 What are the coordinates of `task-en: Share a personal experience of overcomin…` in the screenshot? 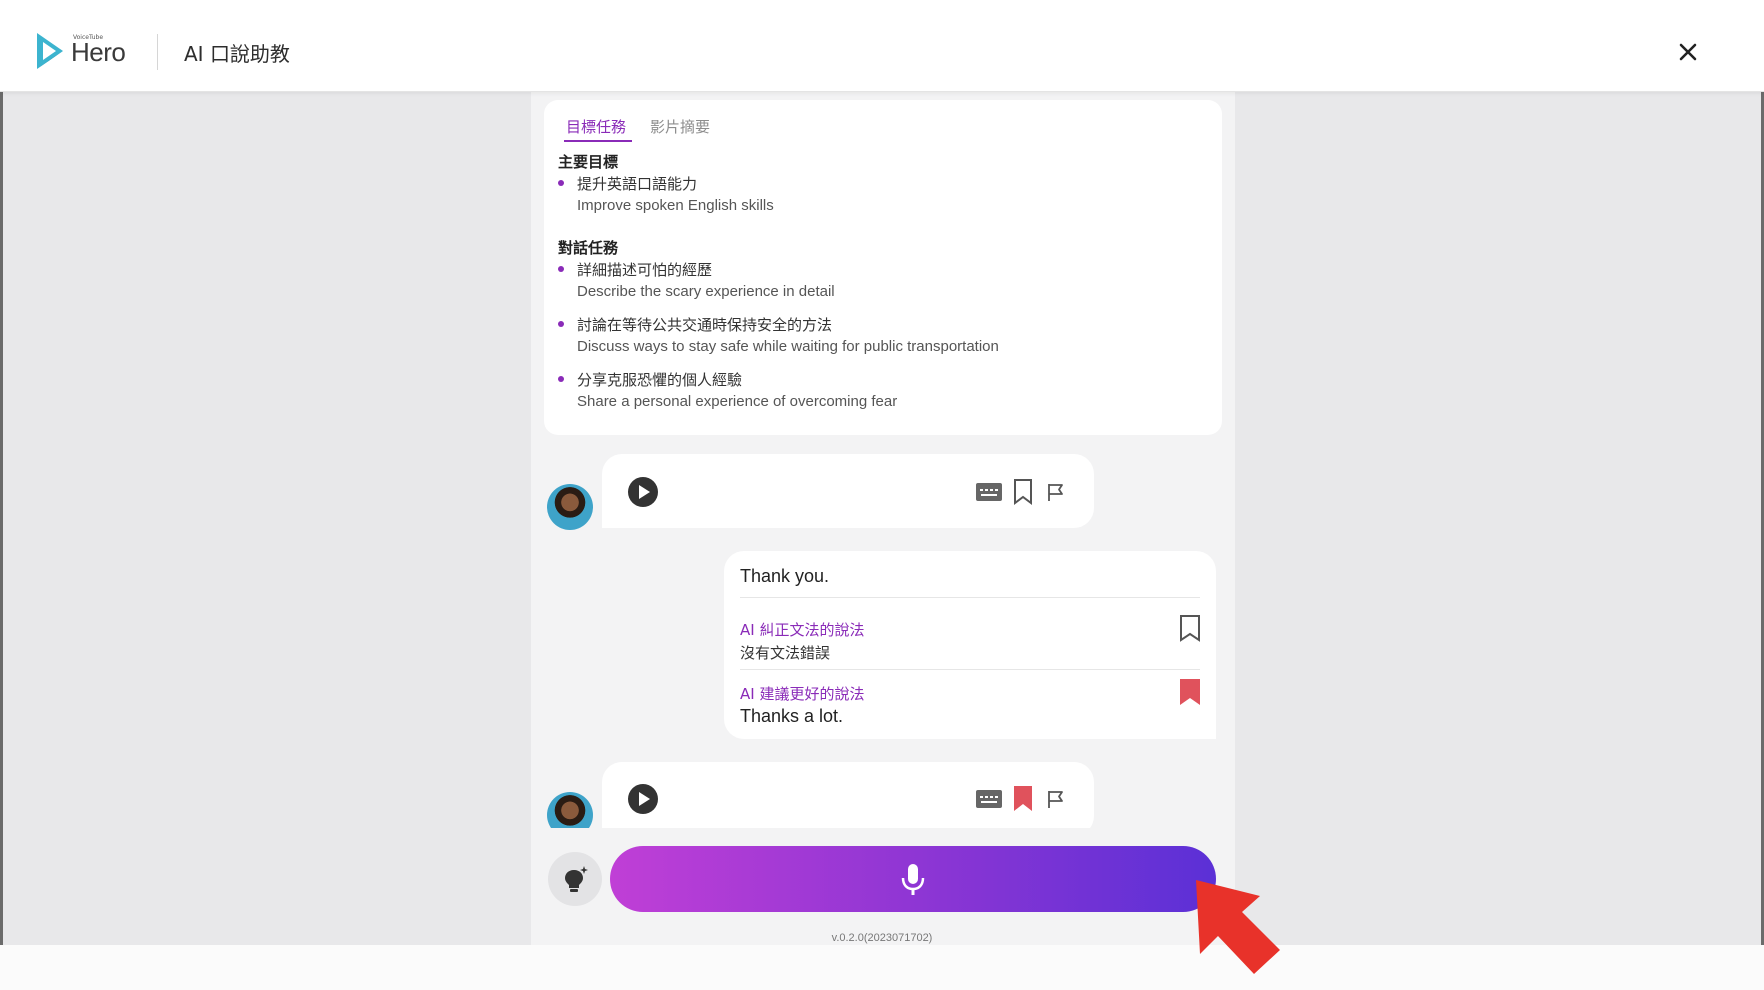 It's located at (737, 401).